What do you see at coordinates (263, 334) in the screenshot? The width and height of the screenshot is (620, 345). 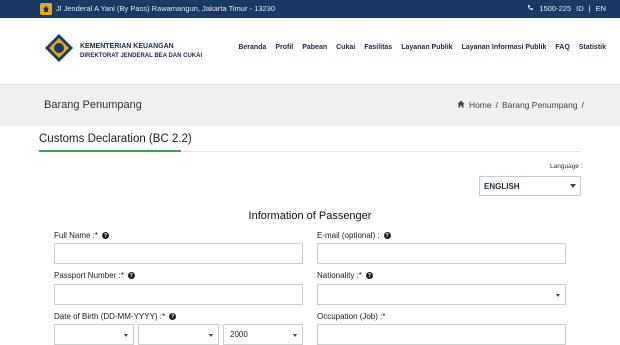 I see `dob-year-select: 2000` at bounding box center [263, 334].